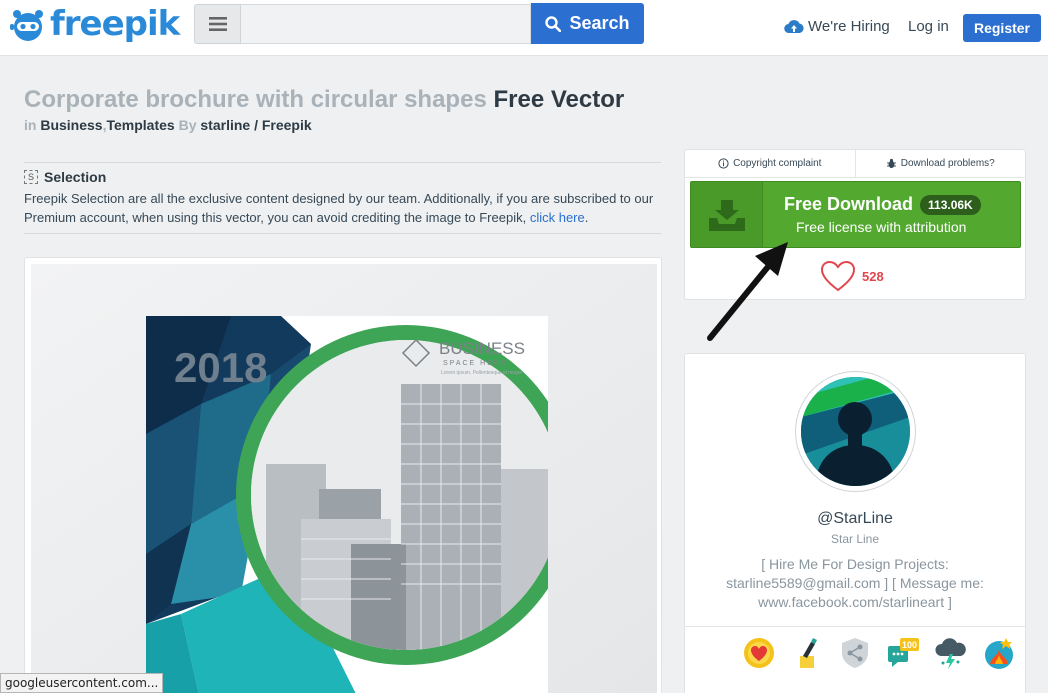 This screenshot has height=693, width=1048. What do you see at coordinates (475, 363) in the screenshot?
I see `brochure-tagline: SPACE HERE` at bounding box center [475, 363].